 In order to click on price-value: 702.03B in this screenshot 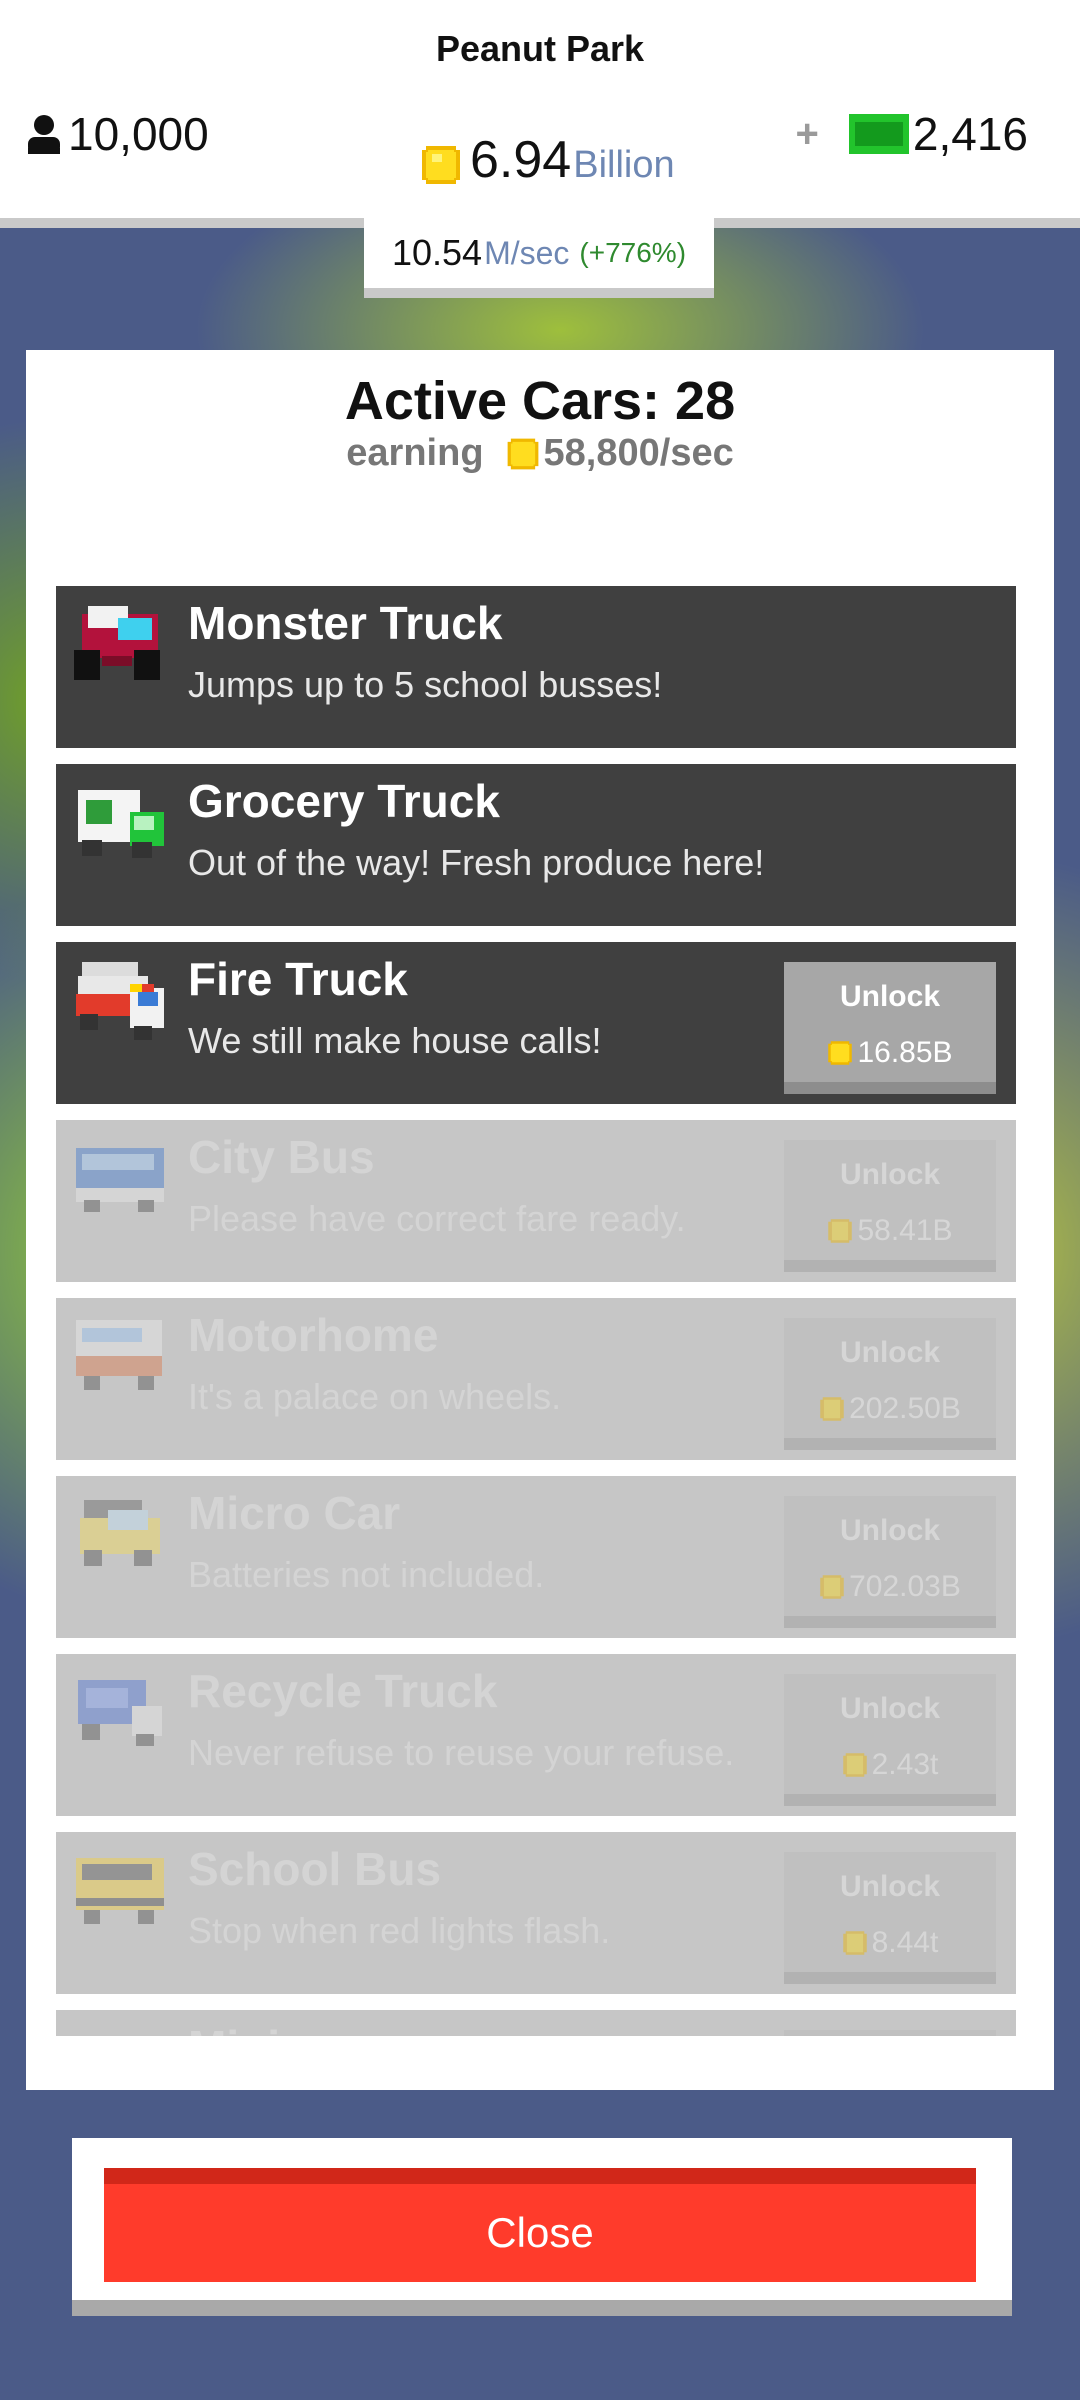, I will do `click(905, 1586)`.